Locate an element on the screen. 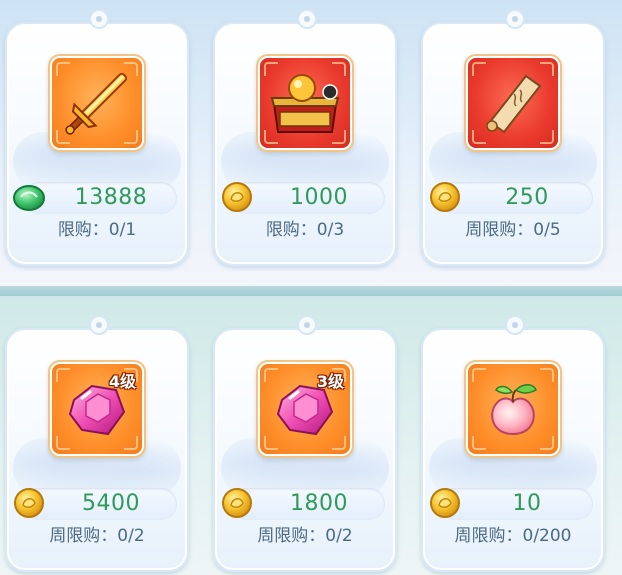 This screenshot has width=622, height=575. shop-card-4: 4级 5400 周限购：0/2 is located at coordinates (97, 443).